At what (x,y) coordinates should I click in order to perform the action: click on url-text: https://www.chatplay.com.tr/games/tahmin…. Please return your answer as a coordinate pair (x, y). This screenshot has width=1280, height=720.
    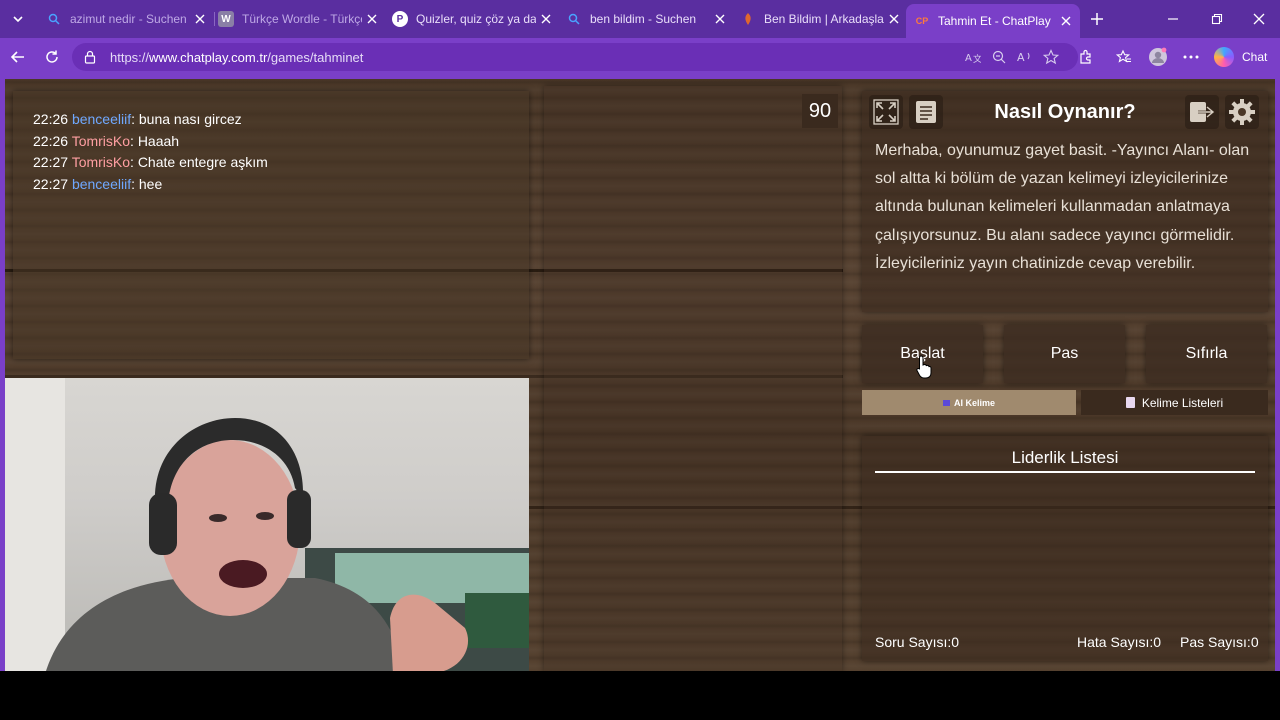
    Looking at the image, I should click on (237, 57).